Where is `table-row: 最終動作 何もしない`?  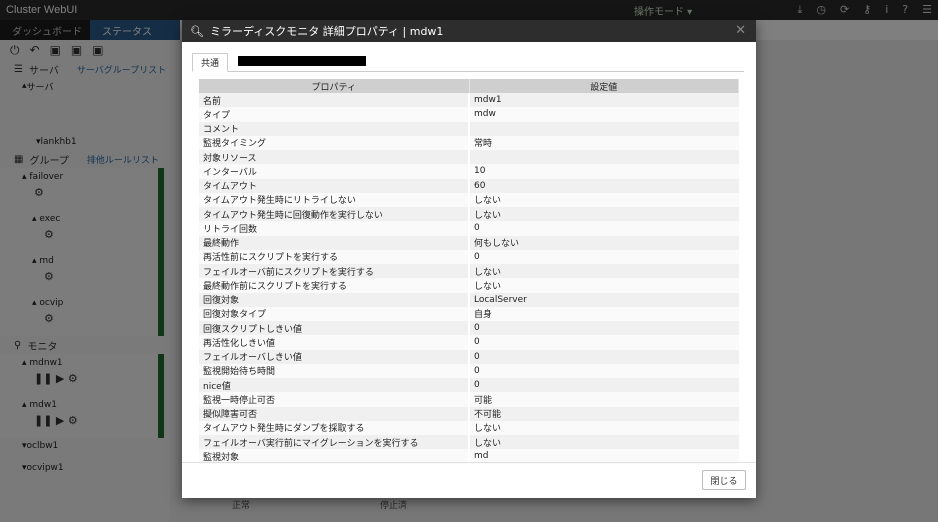
table-row: 最終動作 何もしない is located at coordinates (469, 242).